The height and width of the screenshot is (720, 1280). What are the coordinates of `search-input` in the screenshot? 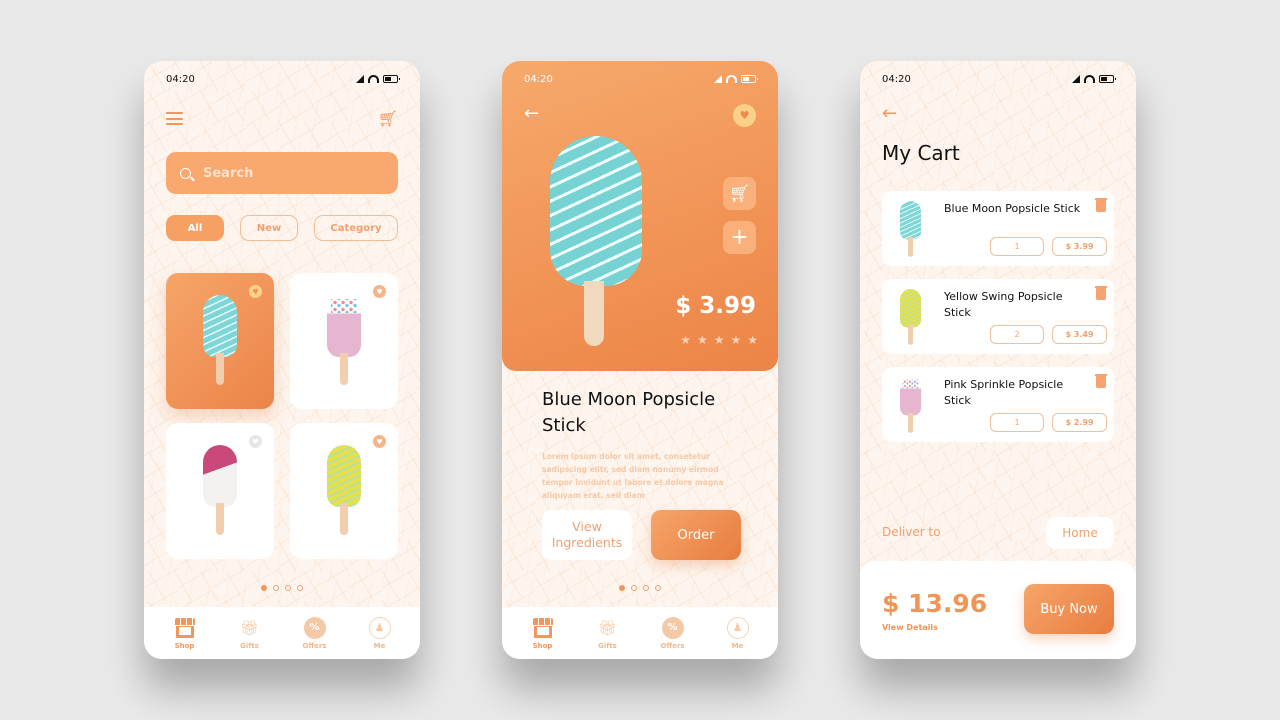 It's located at (293, 173).